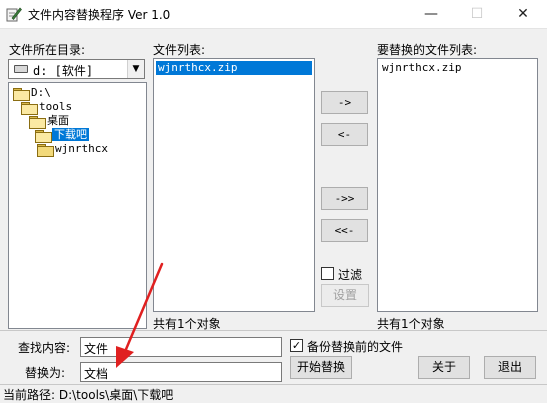 This screenshot has height=403, width=547. Describe the element at coordinates (321, 367) in the screenshot. I see `start-replace-button: 开始替换` at that location.